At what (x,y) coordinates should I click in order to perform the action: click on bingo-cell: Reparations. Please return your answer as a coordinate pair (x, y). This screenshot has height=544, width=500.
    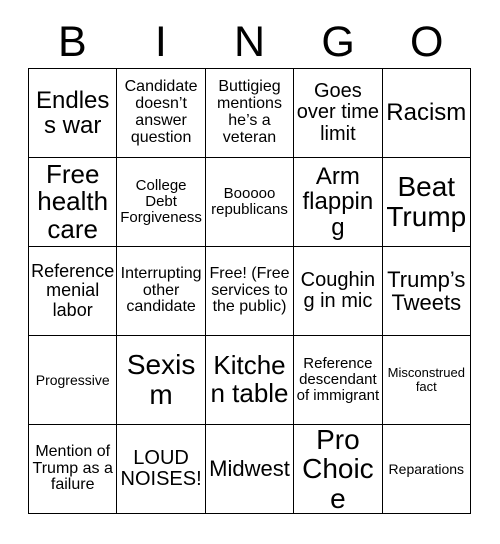
    Looking at the image, I should click on (426, 469).